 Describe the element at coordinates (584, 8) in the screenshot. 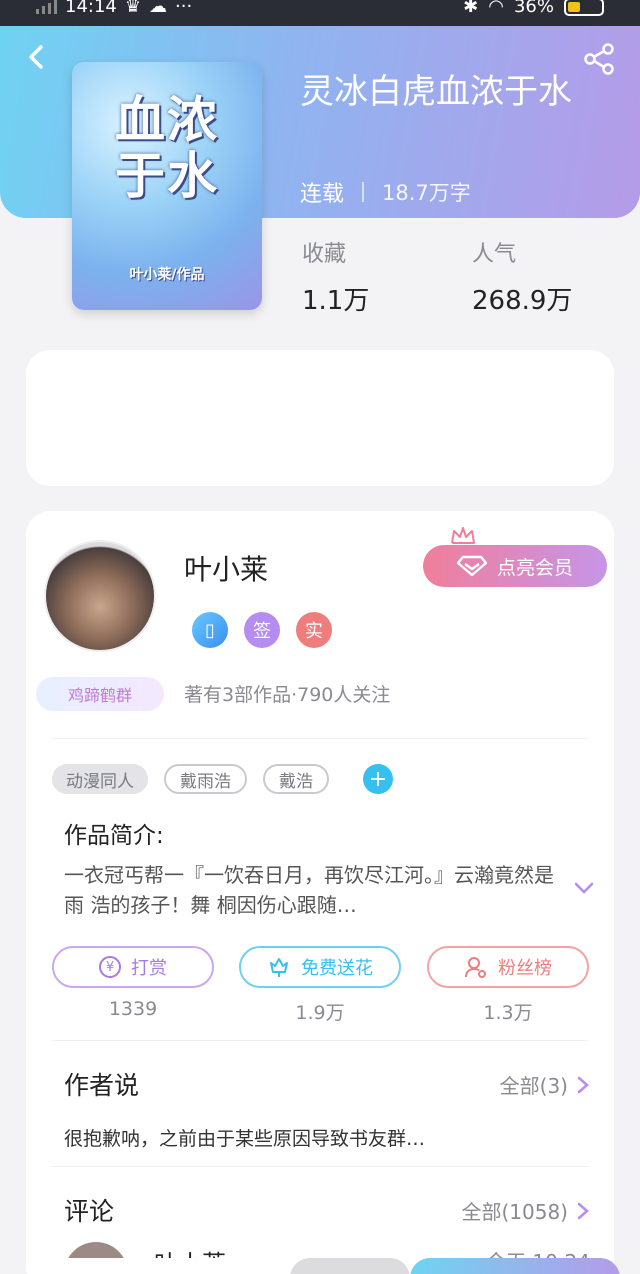

I see `battery-icon` at that location.